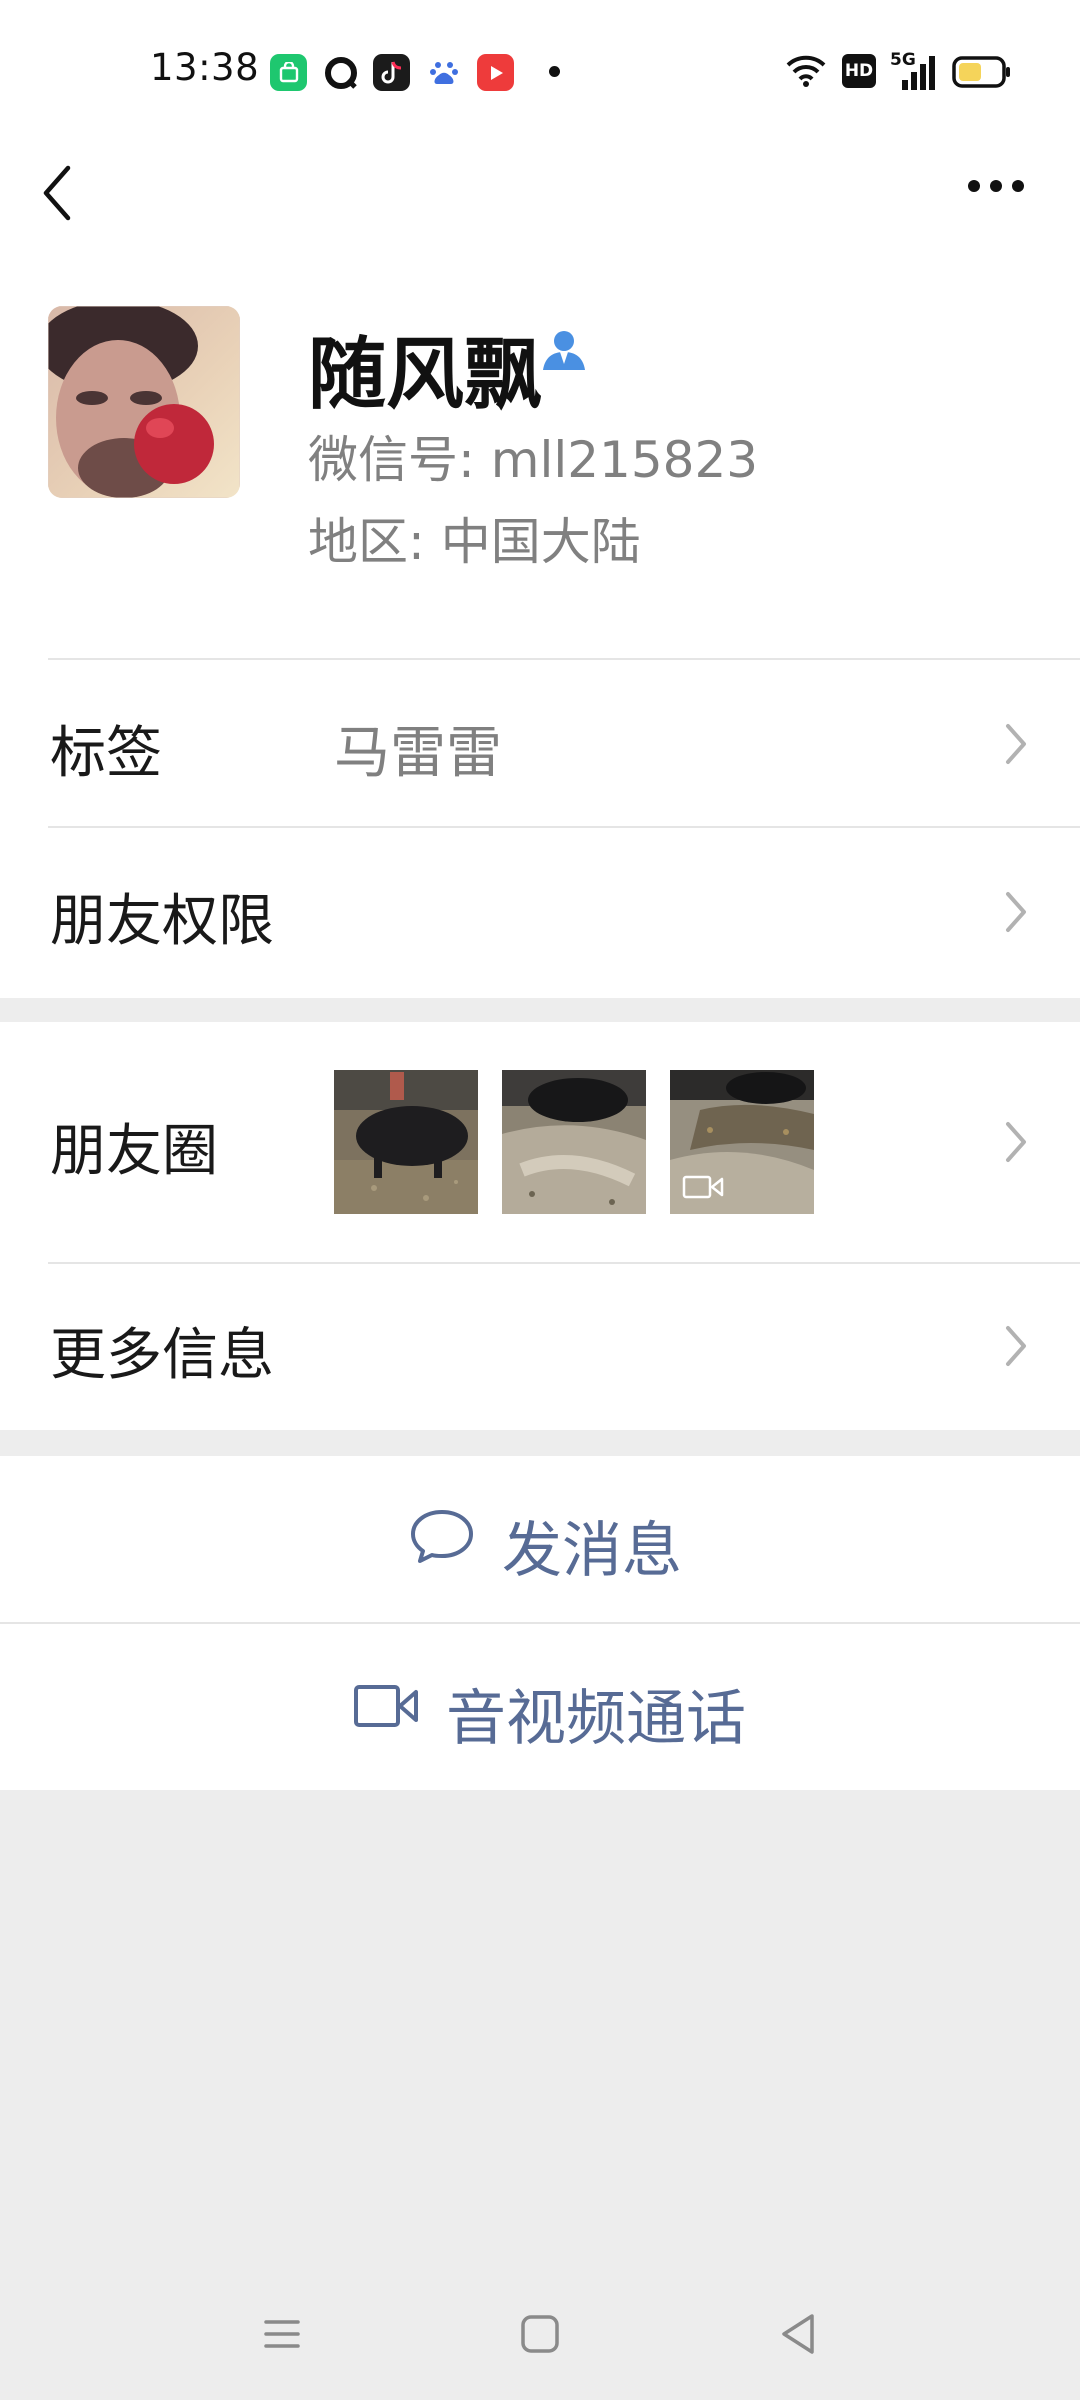 Image resolution: width=1080 pixels, height=2400 pixels. Describe the element at coordinates (859, 71) in the screenshot. I see `hd-voice-icon: HD` at that location.